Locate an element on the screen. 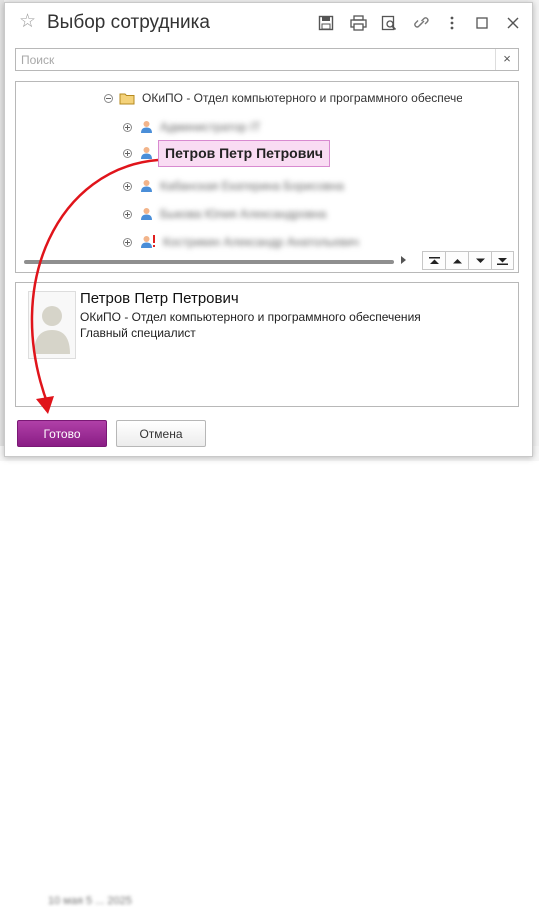 The height and width of the screenshot is (907, 539). scroll-right-icon is located at coordinates (403, 260).